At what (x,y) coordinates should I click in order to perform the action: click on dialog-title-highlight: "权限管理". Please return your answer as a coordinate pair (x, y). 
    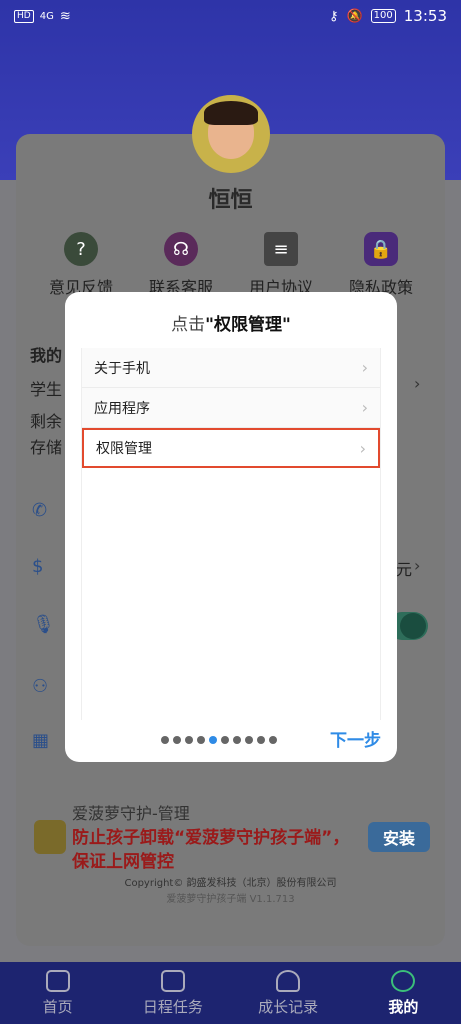
    Looking at the image, I should click on (248, 325).